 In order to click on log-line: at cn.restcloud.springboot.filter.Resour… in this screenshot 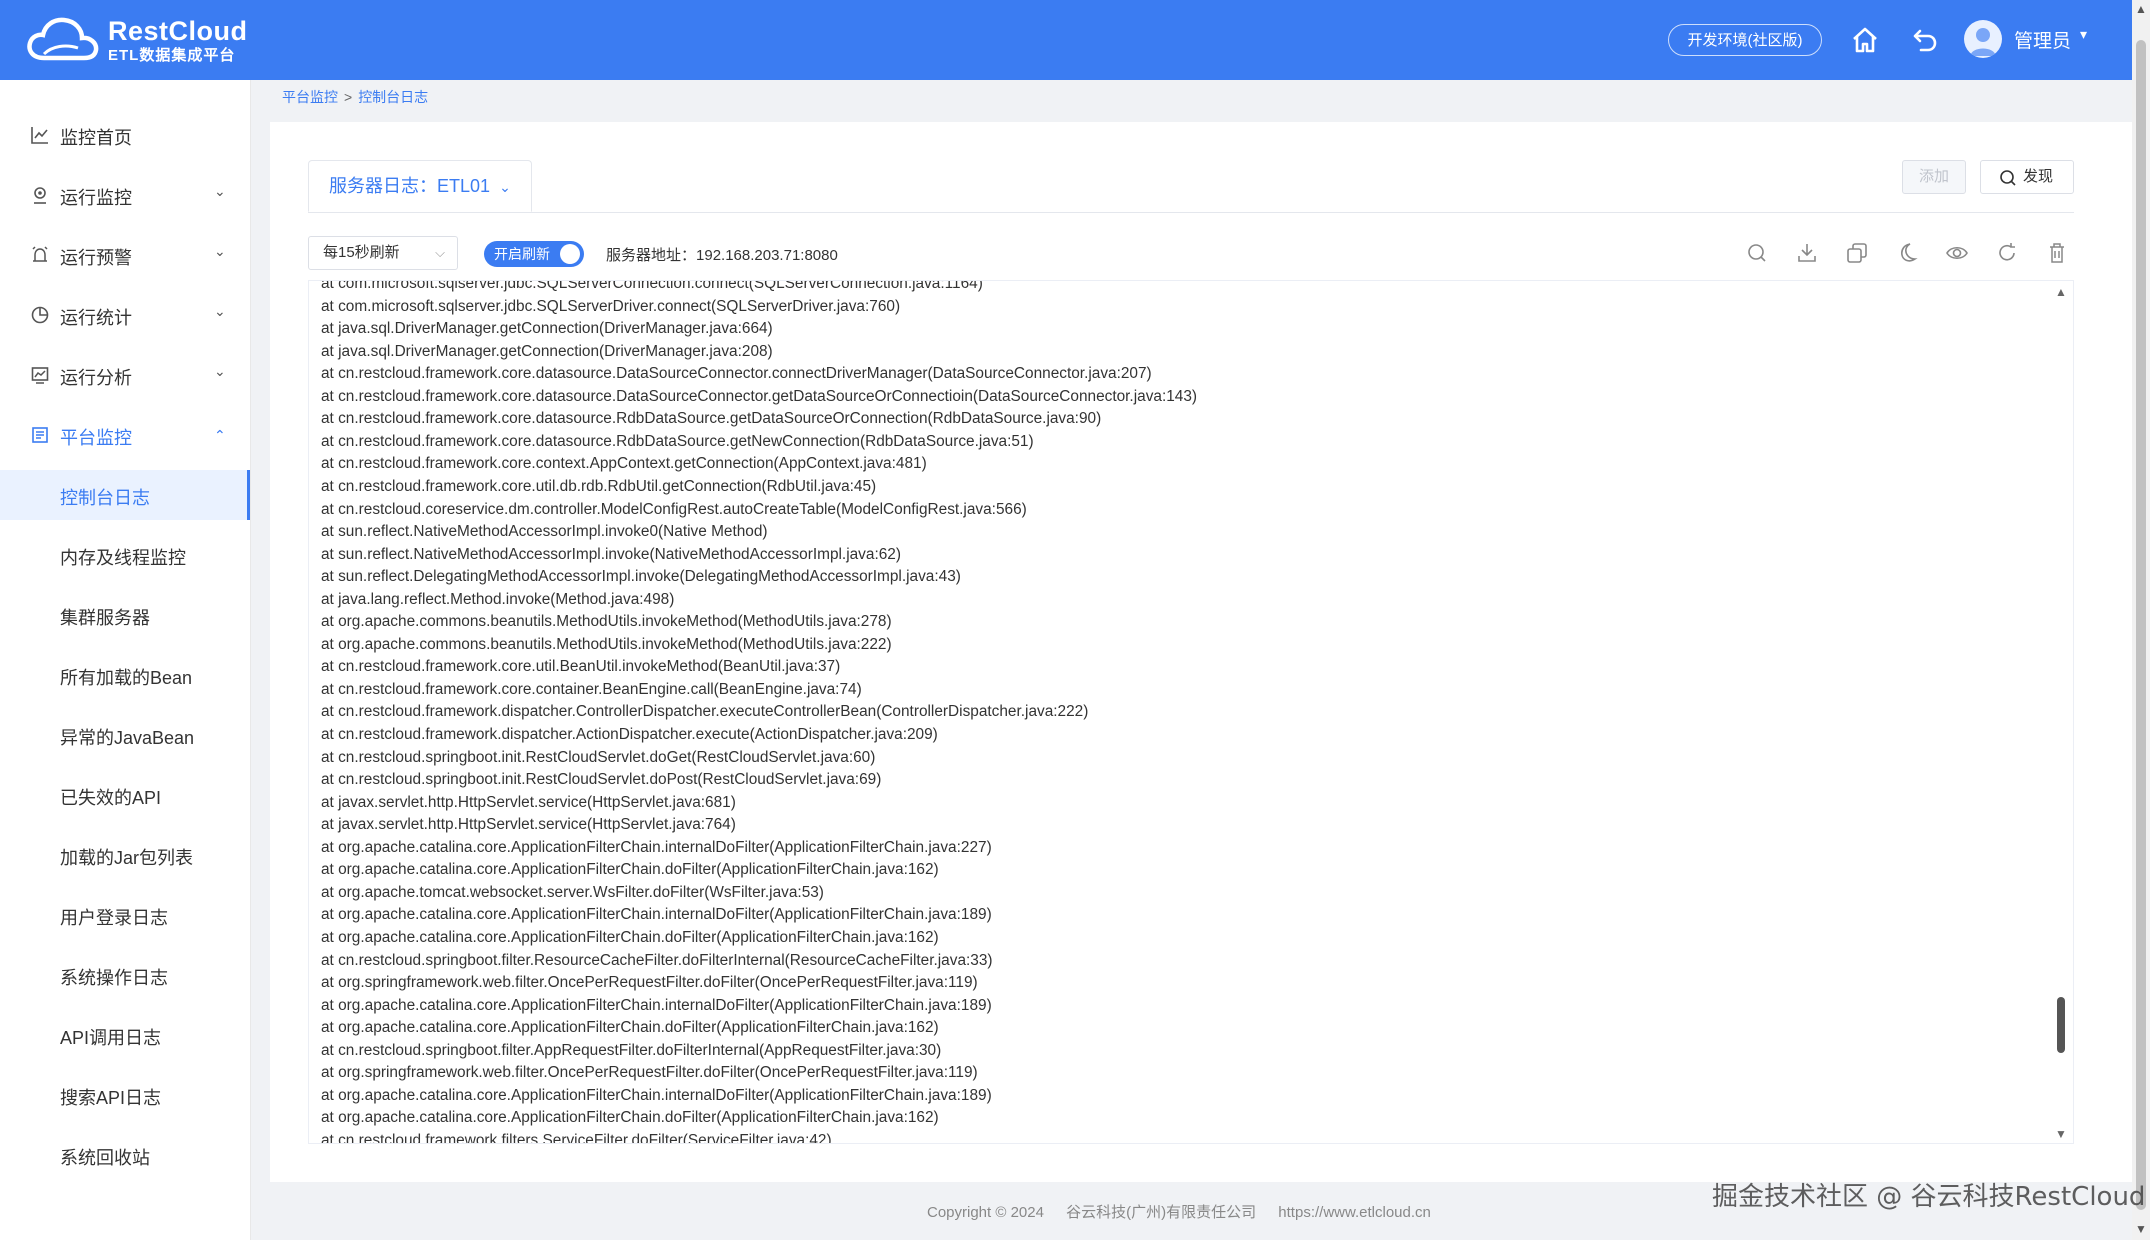, I will do `click(657, 960)`.